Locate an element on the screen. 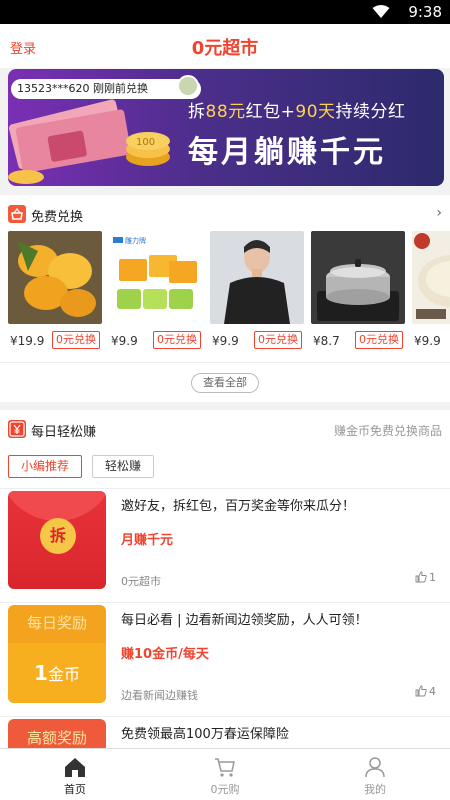  chip-easy-earn: 轻松赚 is located at coordinates (123, 466).